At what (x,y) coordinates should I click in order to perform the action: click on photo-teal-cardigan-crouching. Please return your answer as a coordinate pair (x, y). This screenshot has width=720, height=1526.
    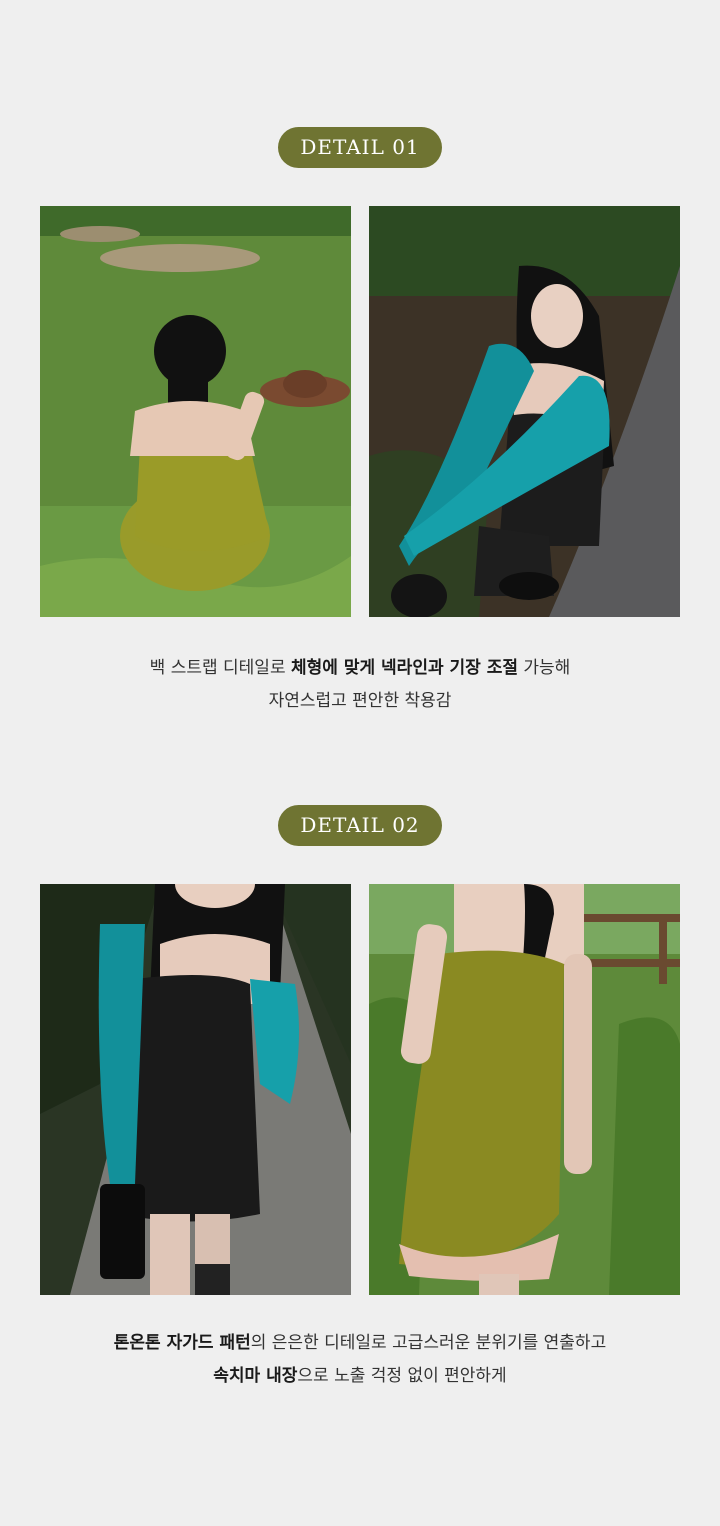
    Looking at the image, I should click on (524, 411).